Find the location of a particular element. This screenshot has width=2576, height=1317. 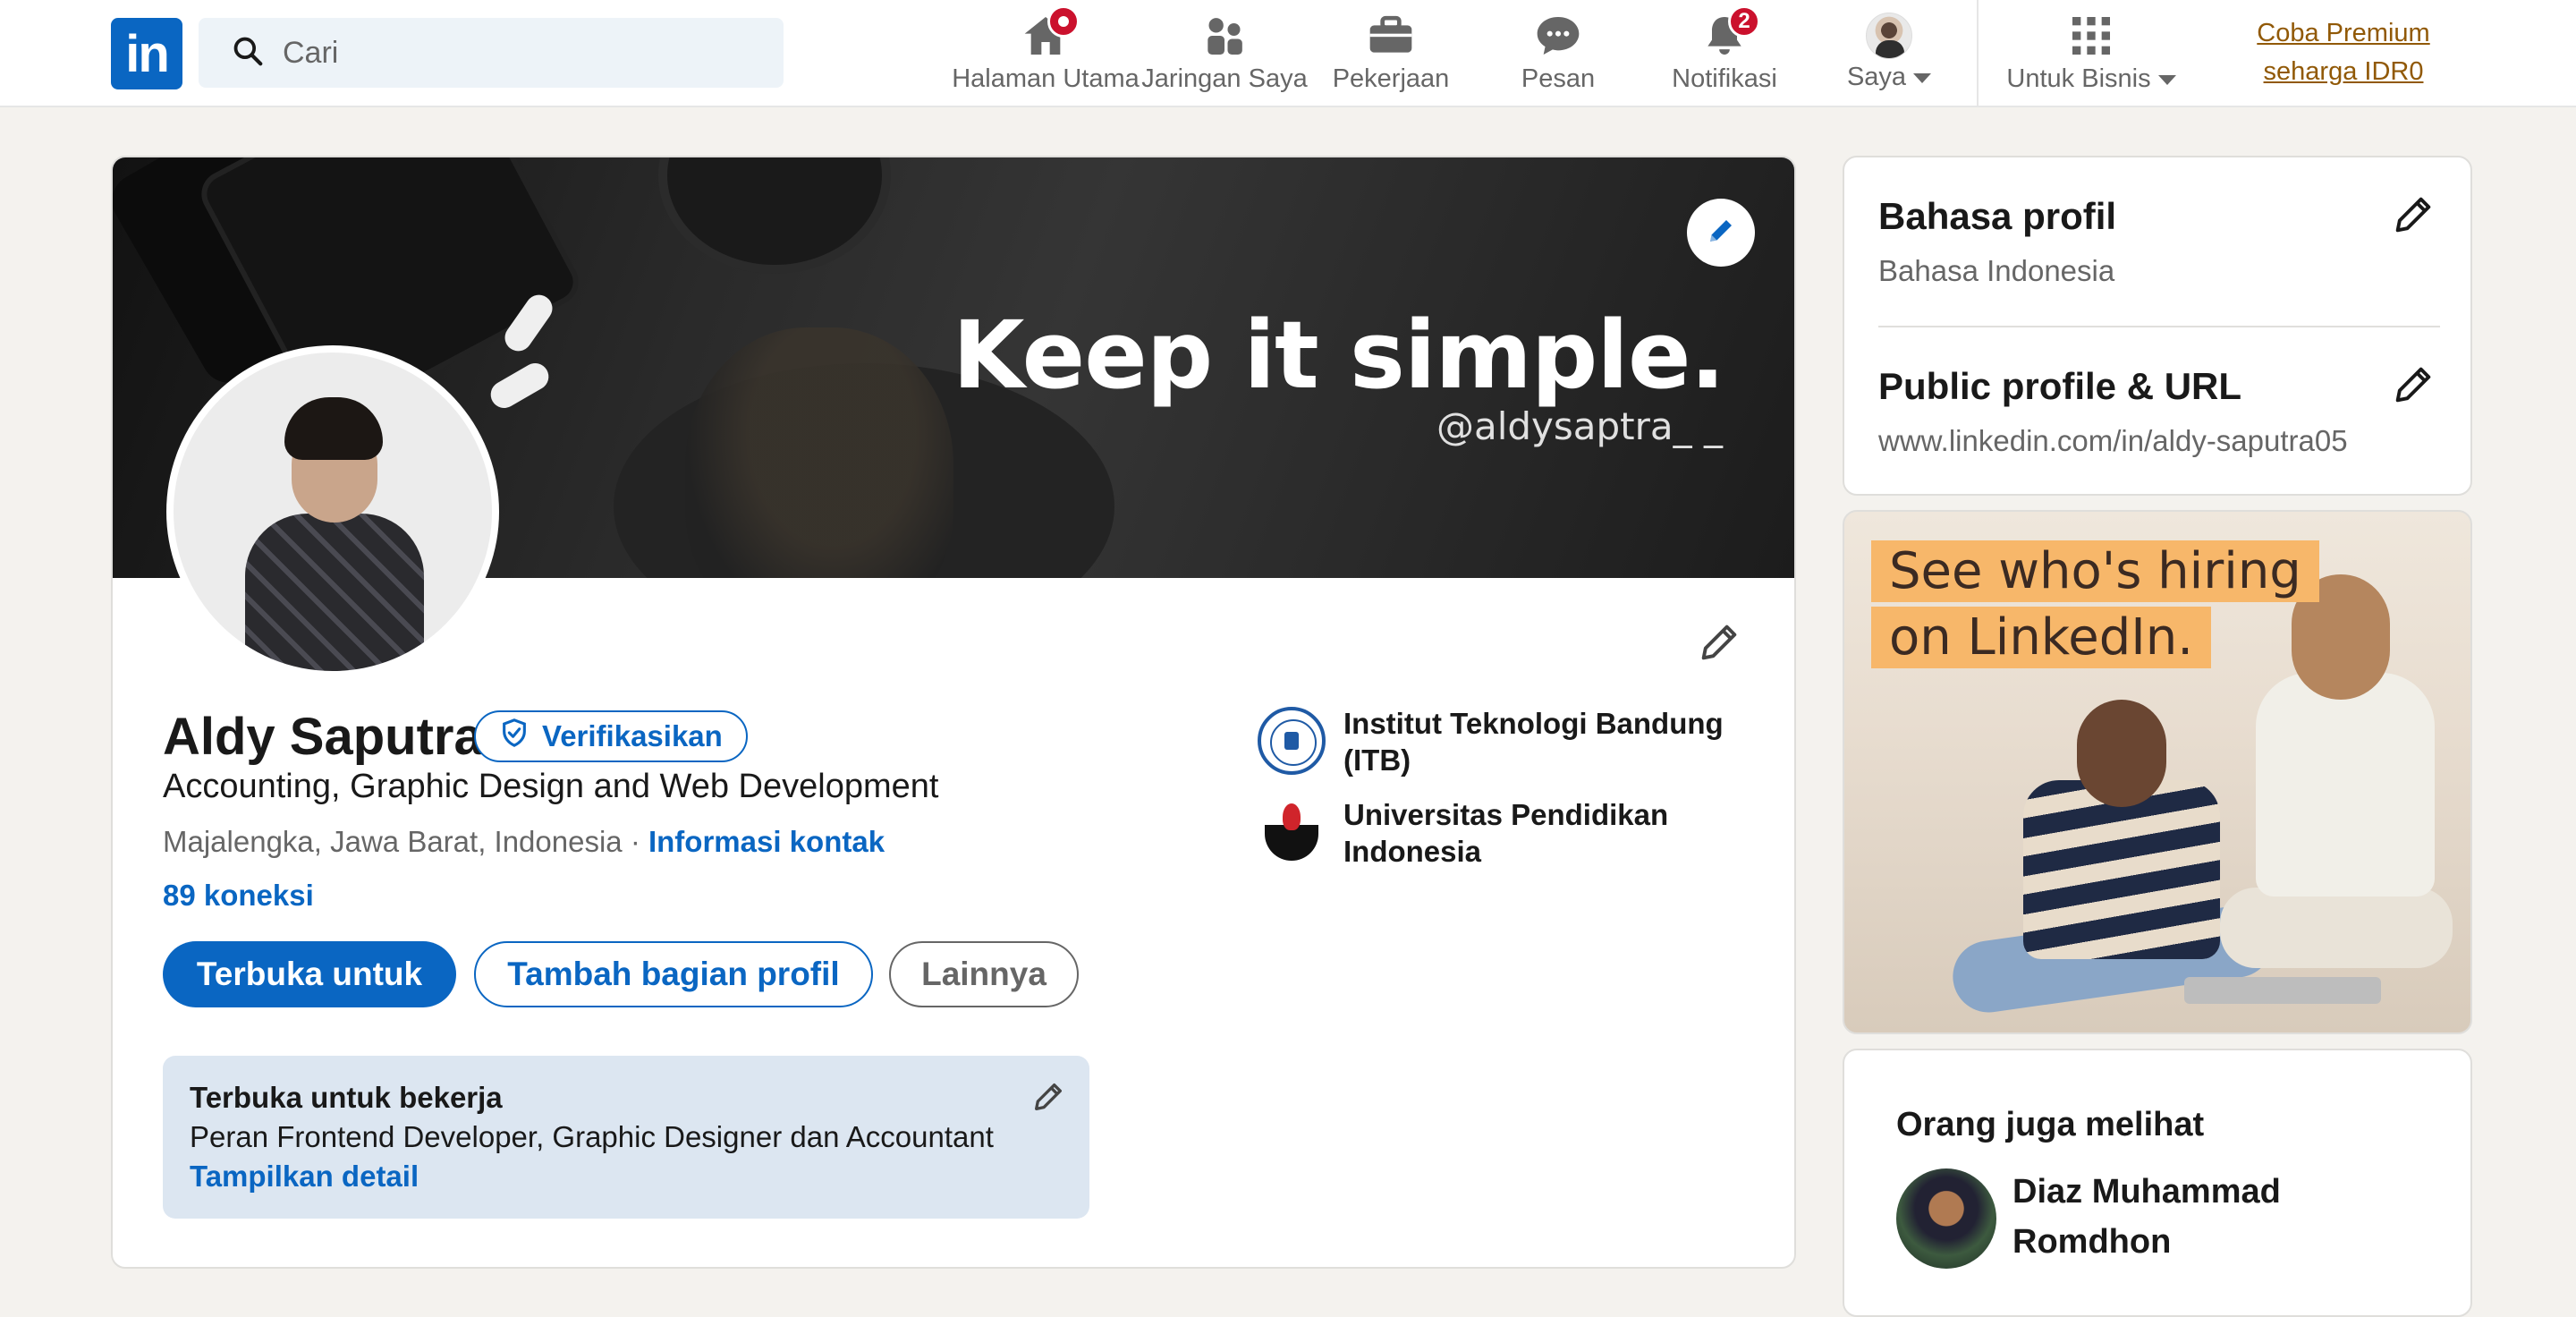

show-details-link: Tampilkan detail is located at coordinates (626, 1177).